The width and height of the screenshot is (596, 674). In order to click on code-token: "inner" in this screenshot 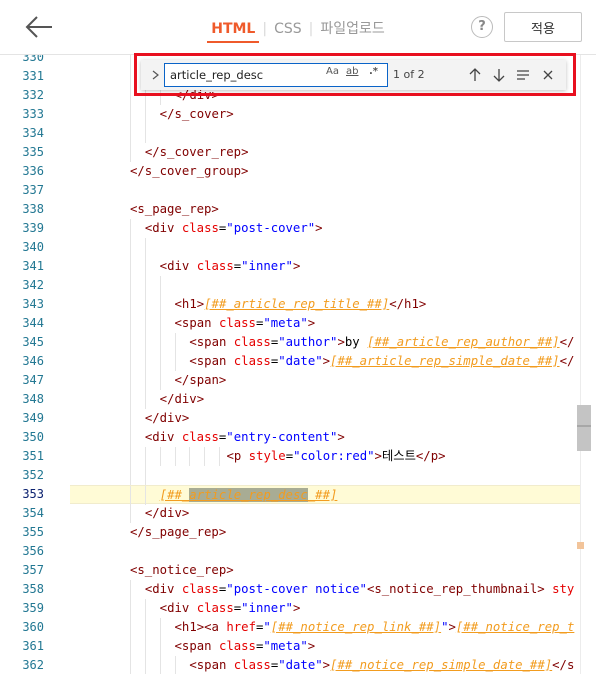, I will do `click(267, 266)`.